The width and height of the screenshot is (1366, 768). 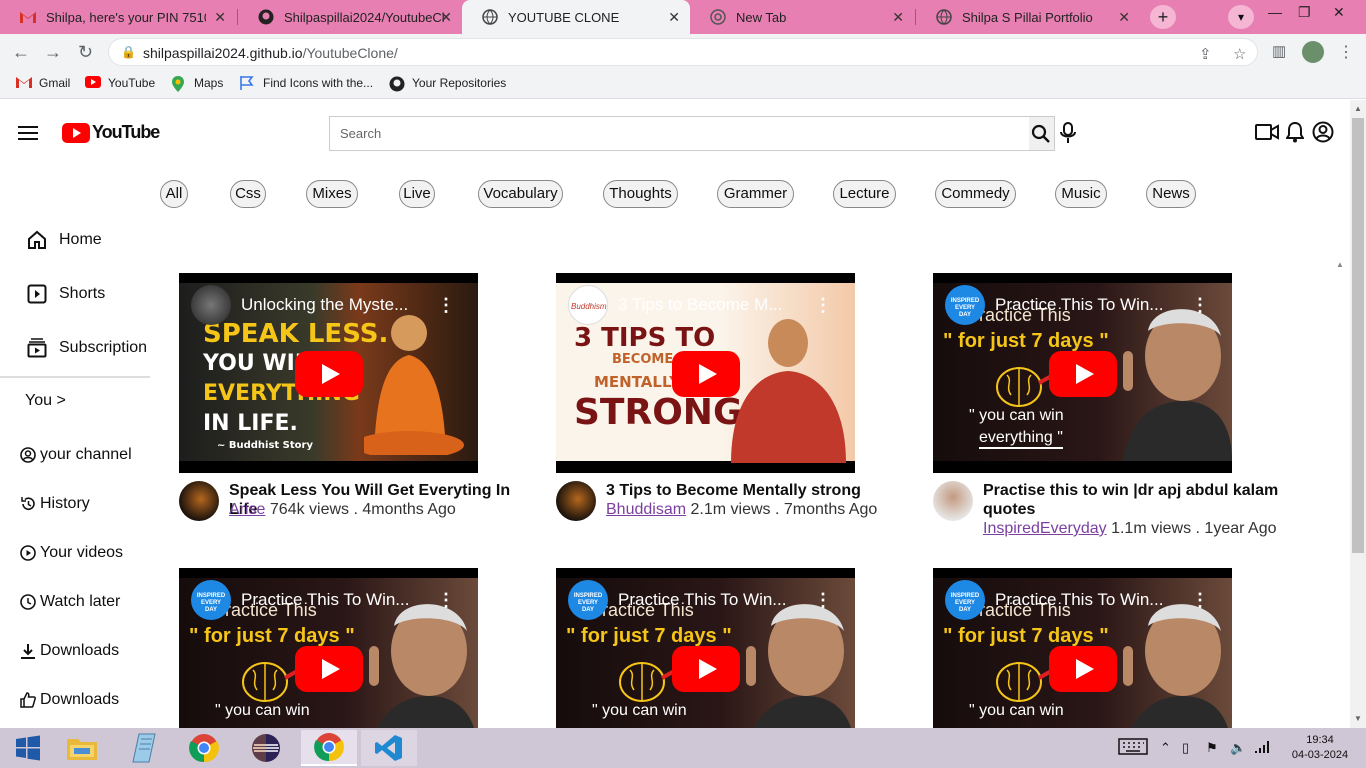 What do you see at coordinates (1081, 194) in the screenshot?
I see `chip-music: Music` at bounding box center [1081, 194].